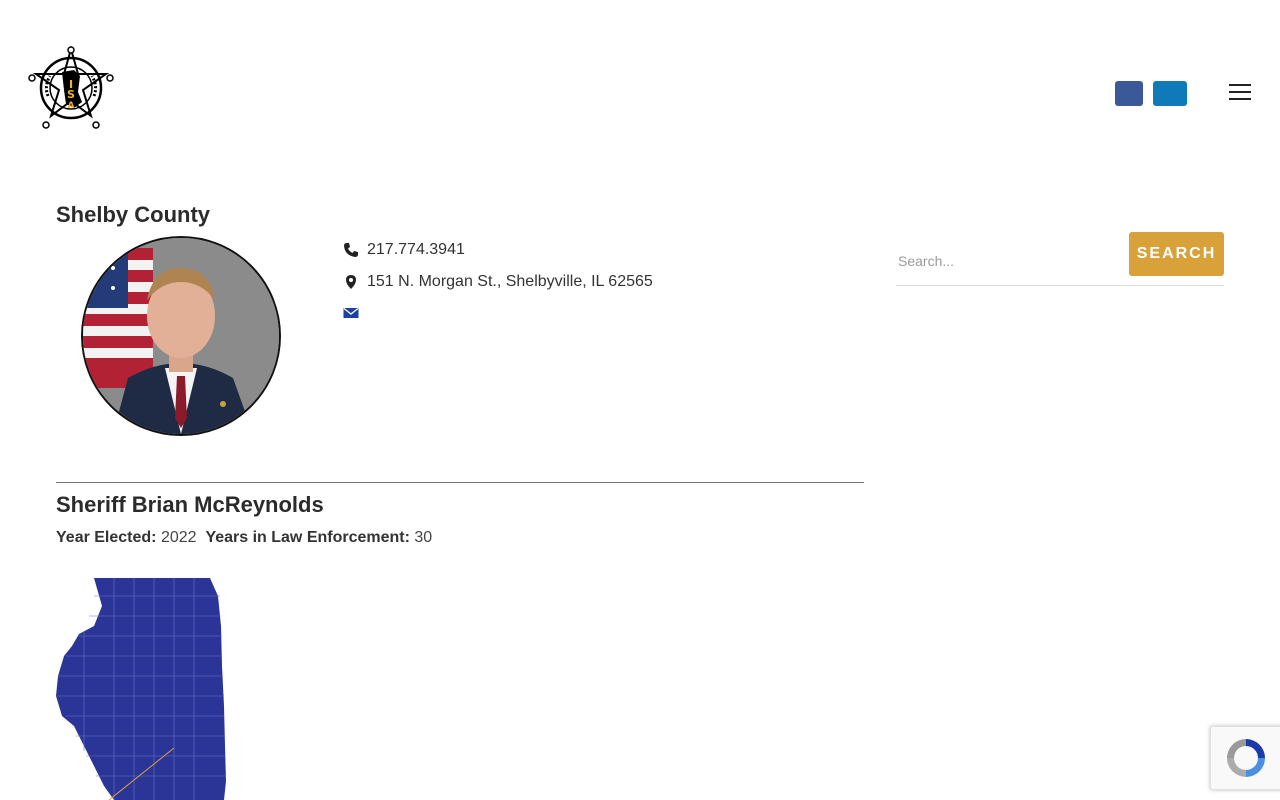 Image resolution: width=1280 pixels, height=800 pixels. I want to click on recaptcha-icon, so click(1246, 758).